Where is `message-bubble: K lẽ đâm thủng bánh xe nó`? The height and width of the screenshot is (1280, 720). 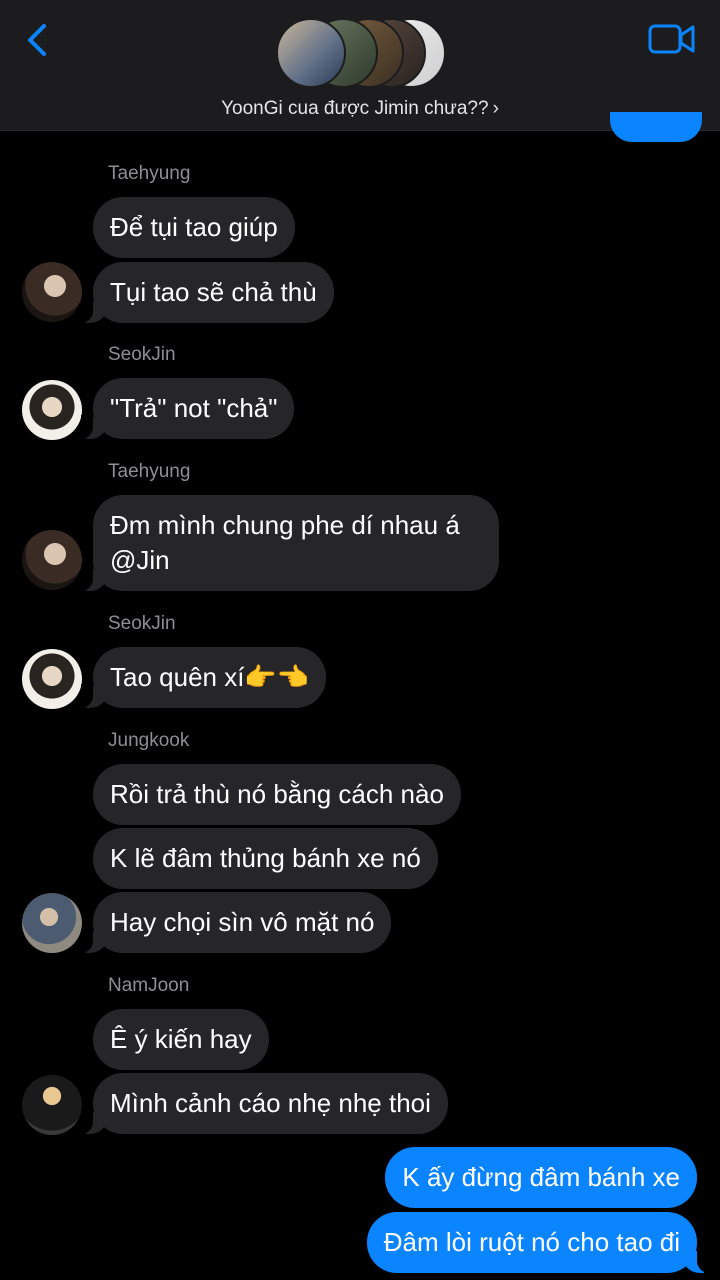
message-bubble: K lẽ đâm thủng bánh xe nó is located at coordinates (265, 858).